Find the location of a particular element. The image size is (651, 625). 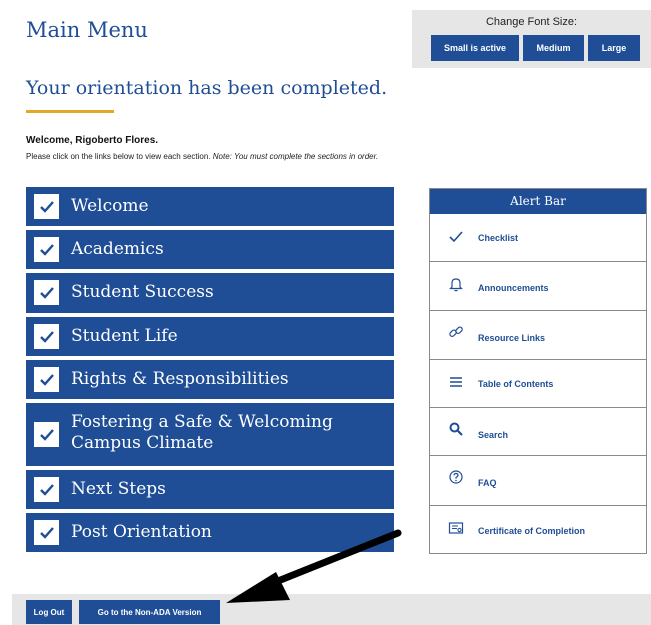

alert-item-label: Search is located at coordinates (493, 435).